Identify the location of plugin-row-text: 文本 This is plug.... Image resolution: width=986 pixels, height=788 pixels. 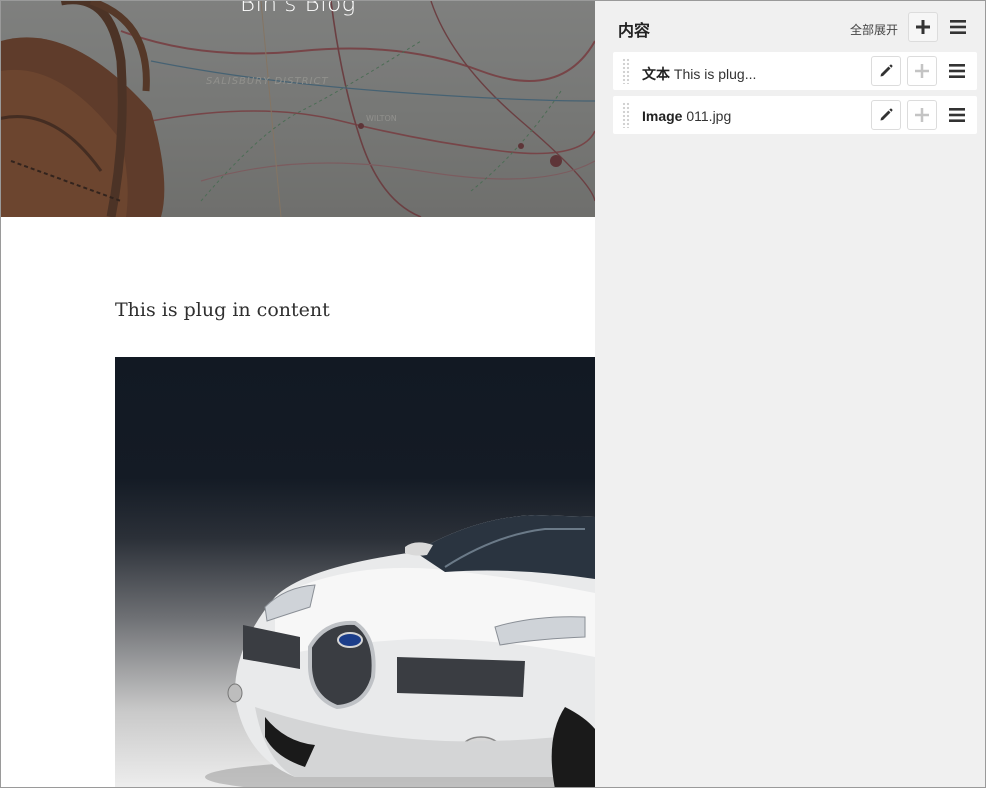
(795, 71).